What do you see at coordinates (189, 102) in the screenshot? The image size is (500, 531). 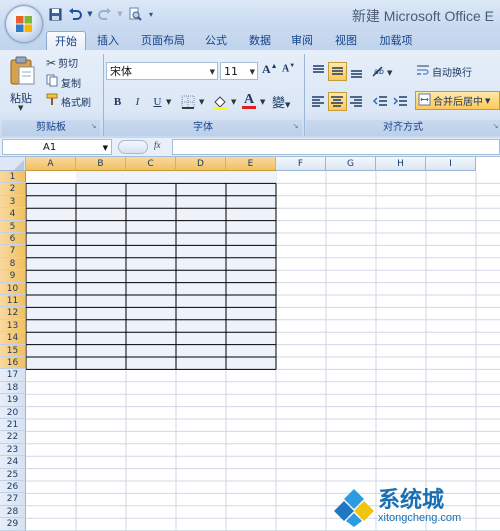 I see `borders-button` at bounding box center [189, 102].